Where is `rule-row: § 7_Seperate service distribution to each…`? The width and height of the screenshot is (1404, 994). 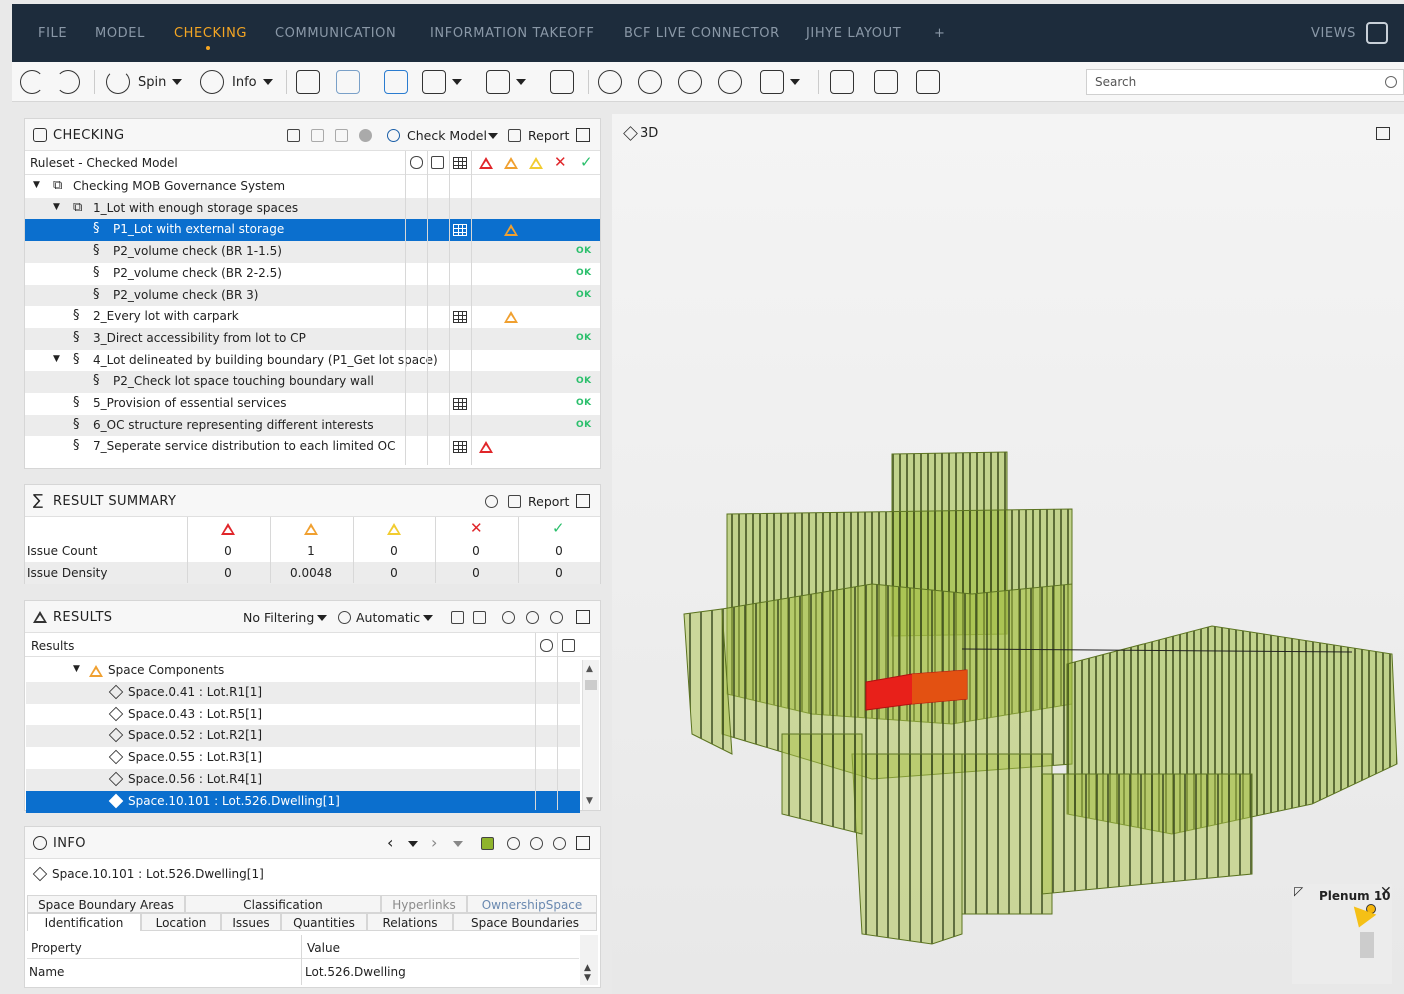
rule-row: § 7_Seperate service distribution to each… is located at coordinates (312, 447).